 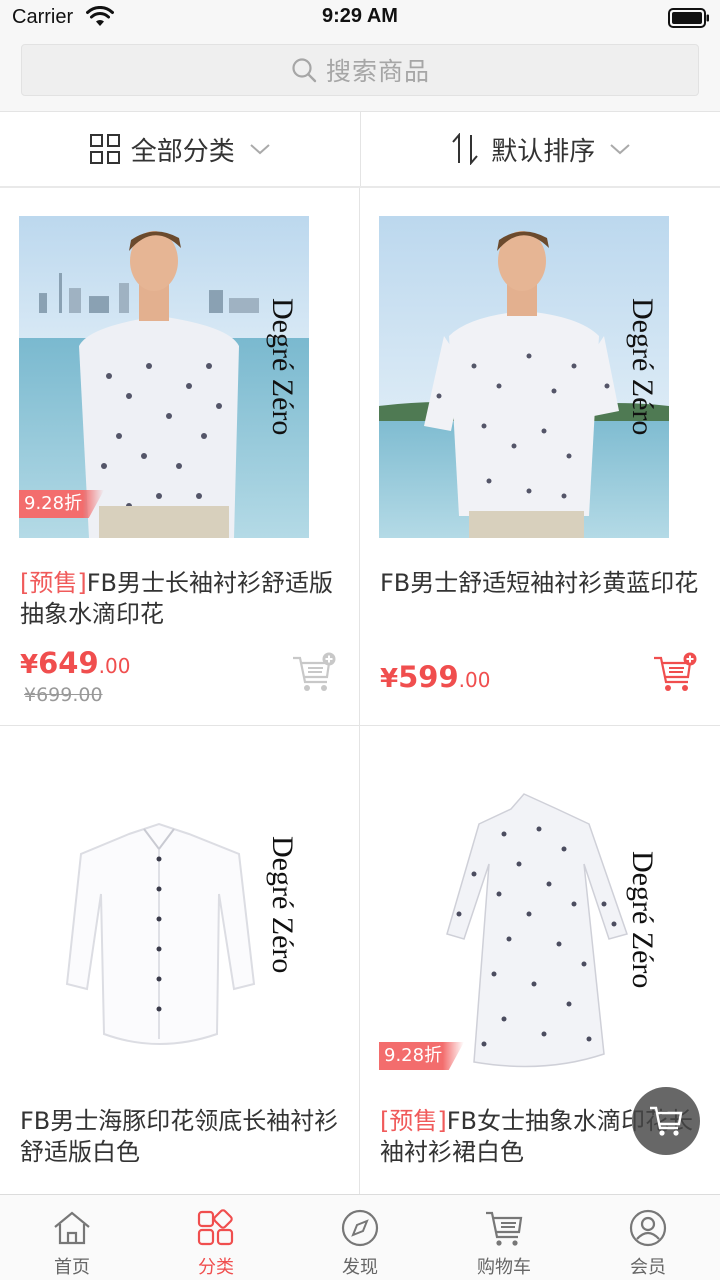 What do you see at coordinates (304, 70) in the screenshot?
I see `search-icon` at bounding box center [304, 70].